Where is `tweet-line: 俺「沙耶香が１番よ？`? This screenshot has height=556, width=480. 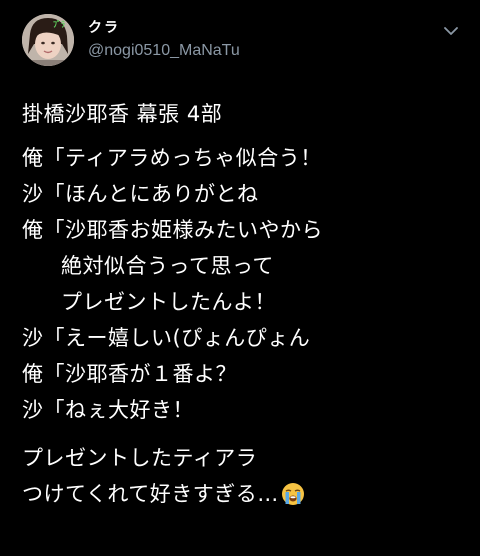
tweet-line: 俺「沙耶香が１番よ？ is located at coordinates (129, 374).